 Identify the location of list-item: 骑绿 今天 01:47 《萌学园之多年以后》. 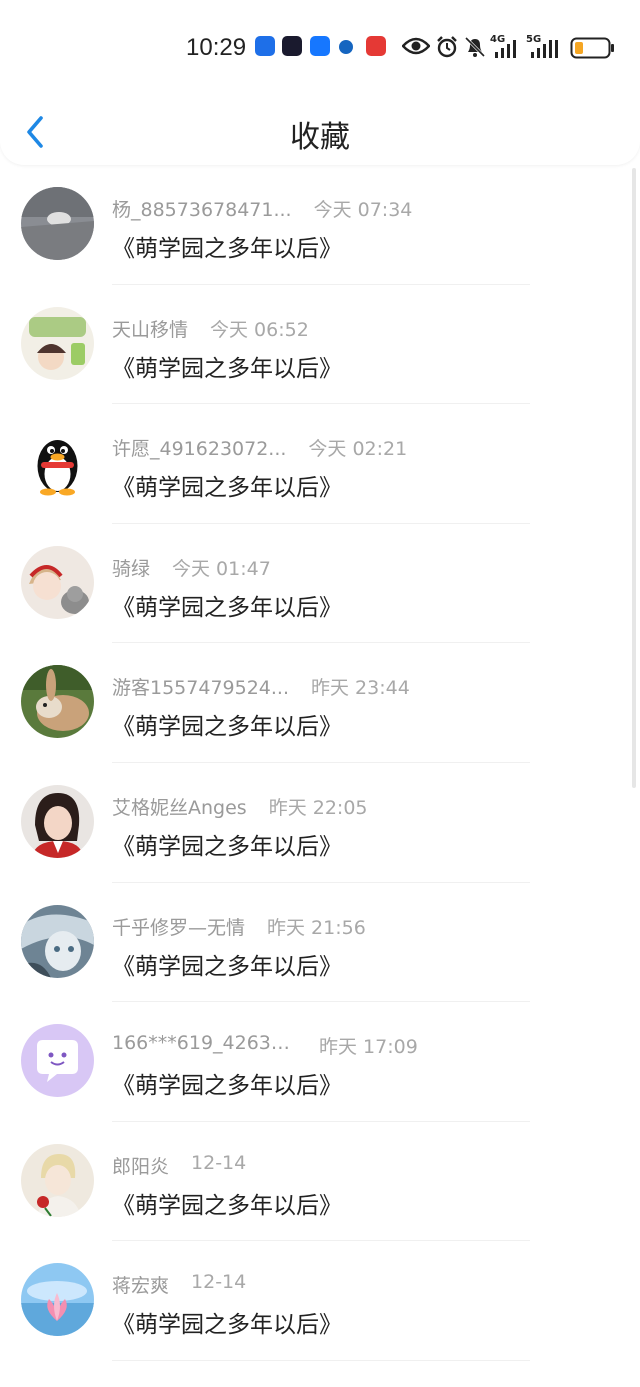
(320, 584).